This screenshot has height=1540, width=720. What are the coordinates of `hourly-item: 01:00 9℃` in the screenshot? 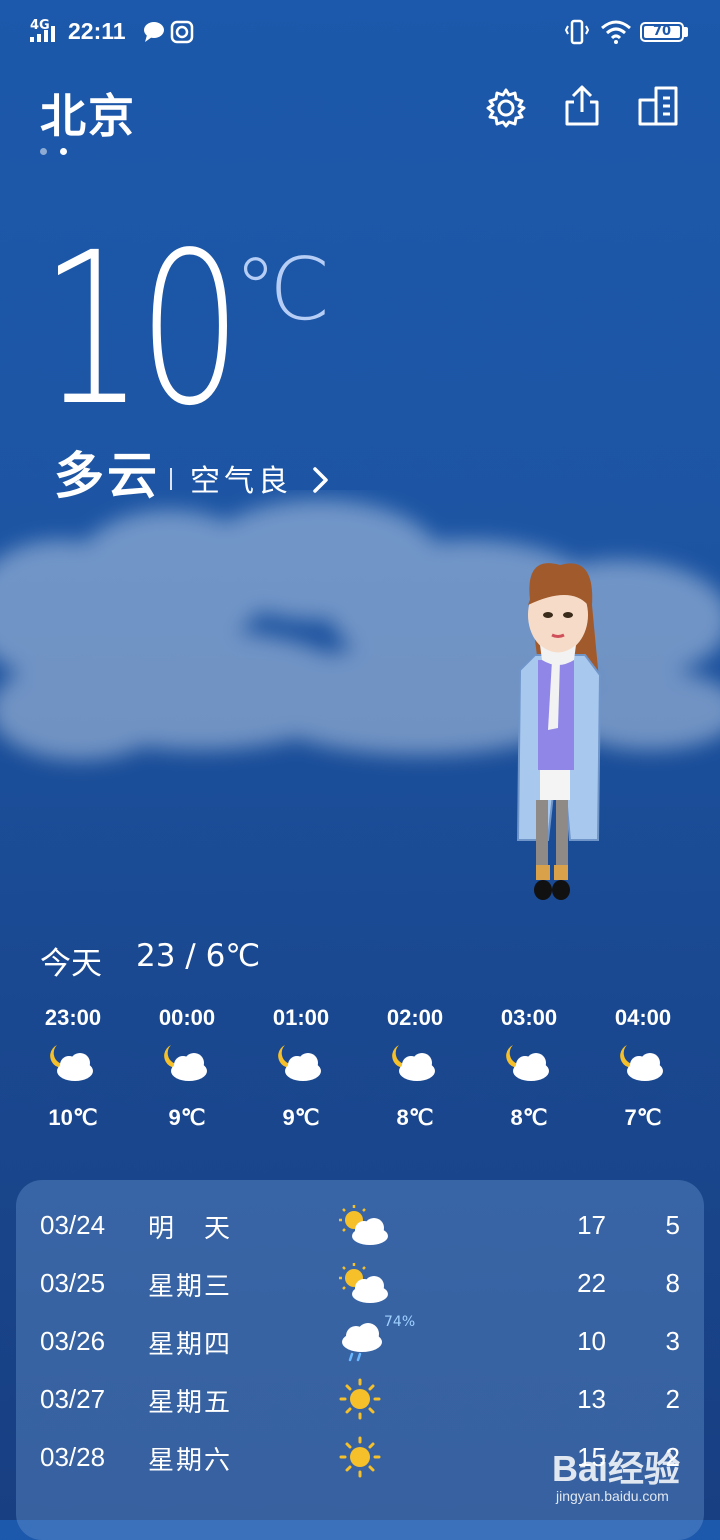 It's located at (301, 1068).